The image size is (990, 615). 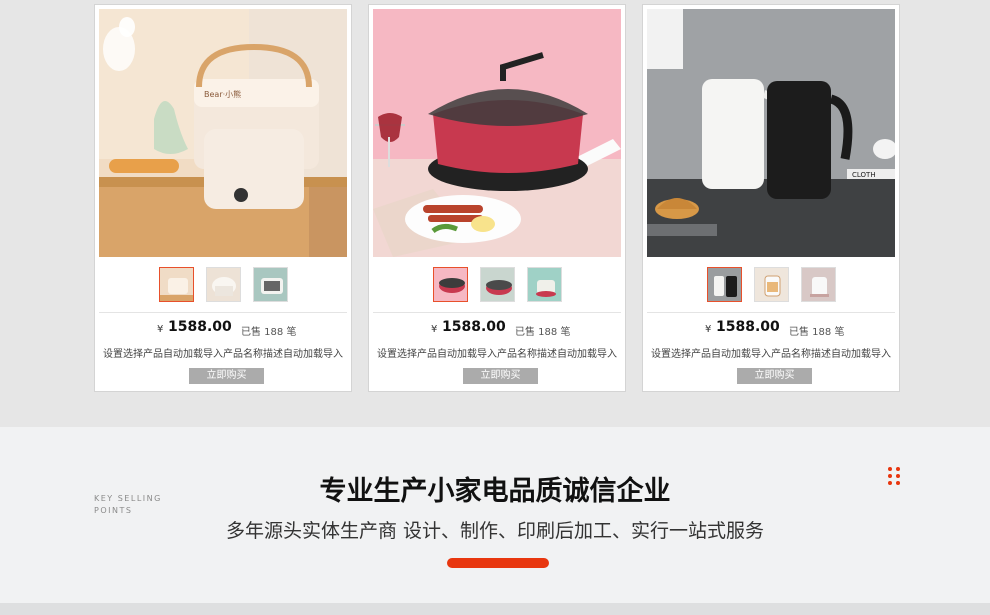 I want to click on banner-subline: 多年源头实体生产商 设计、制作、印刷后加工、实行一站式服务, so click(x=495, y=531).